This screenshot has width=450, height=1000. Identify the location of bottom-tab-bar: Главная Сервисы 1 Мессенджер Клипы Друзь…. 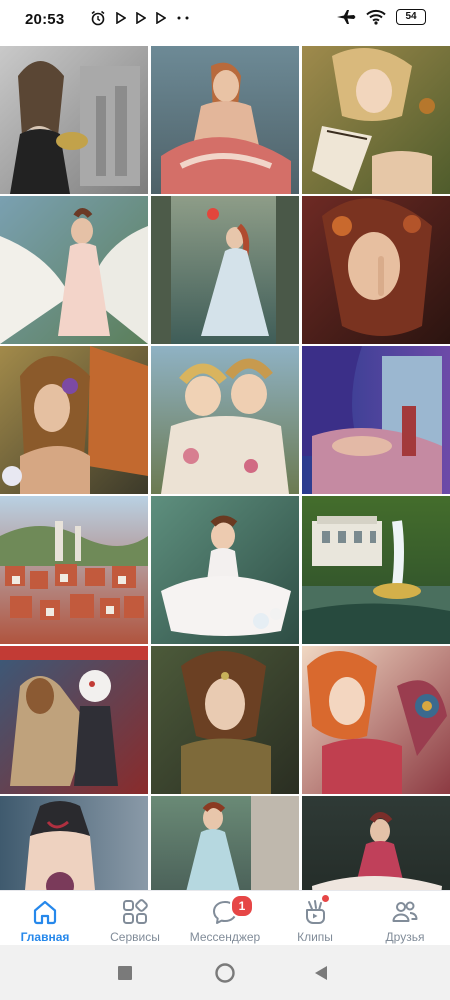
(225, 918).